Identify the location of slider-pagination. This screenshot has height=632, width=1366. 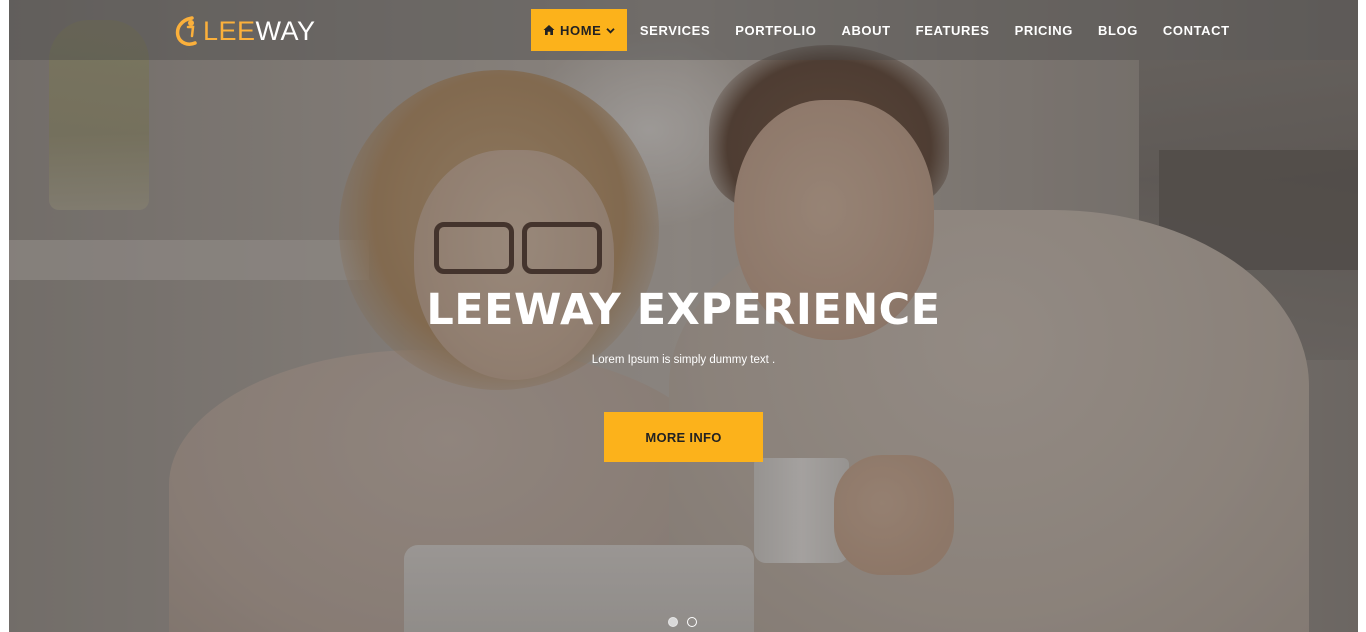
(687, 622).